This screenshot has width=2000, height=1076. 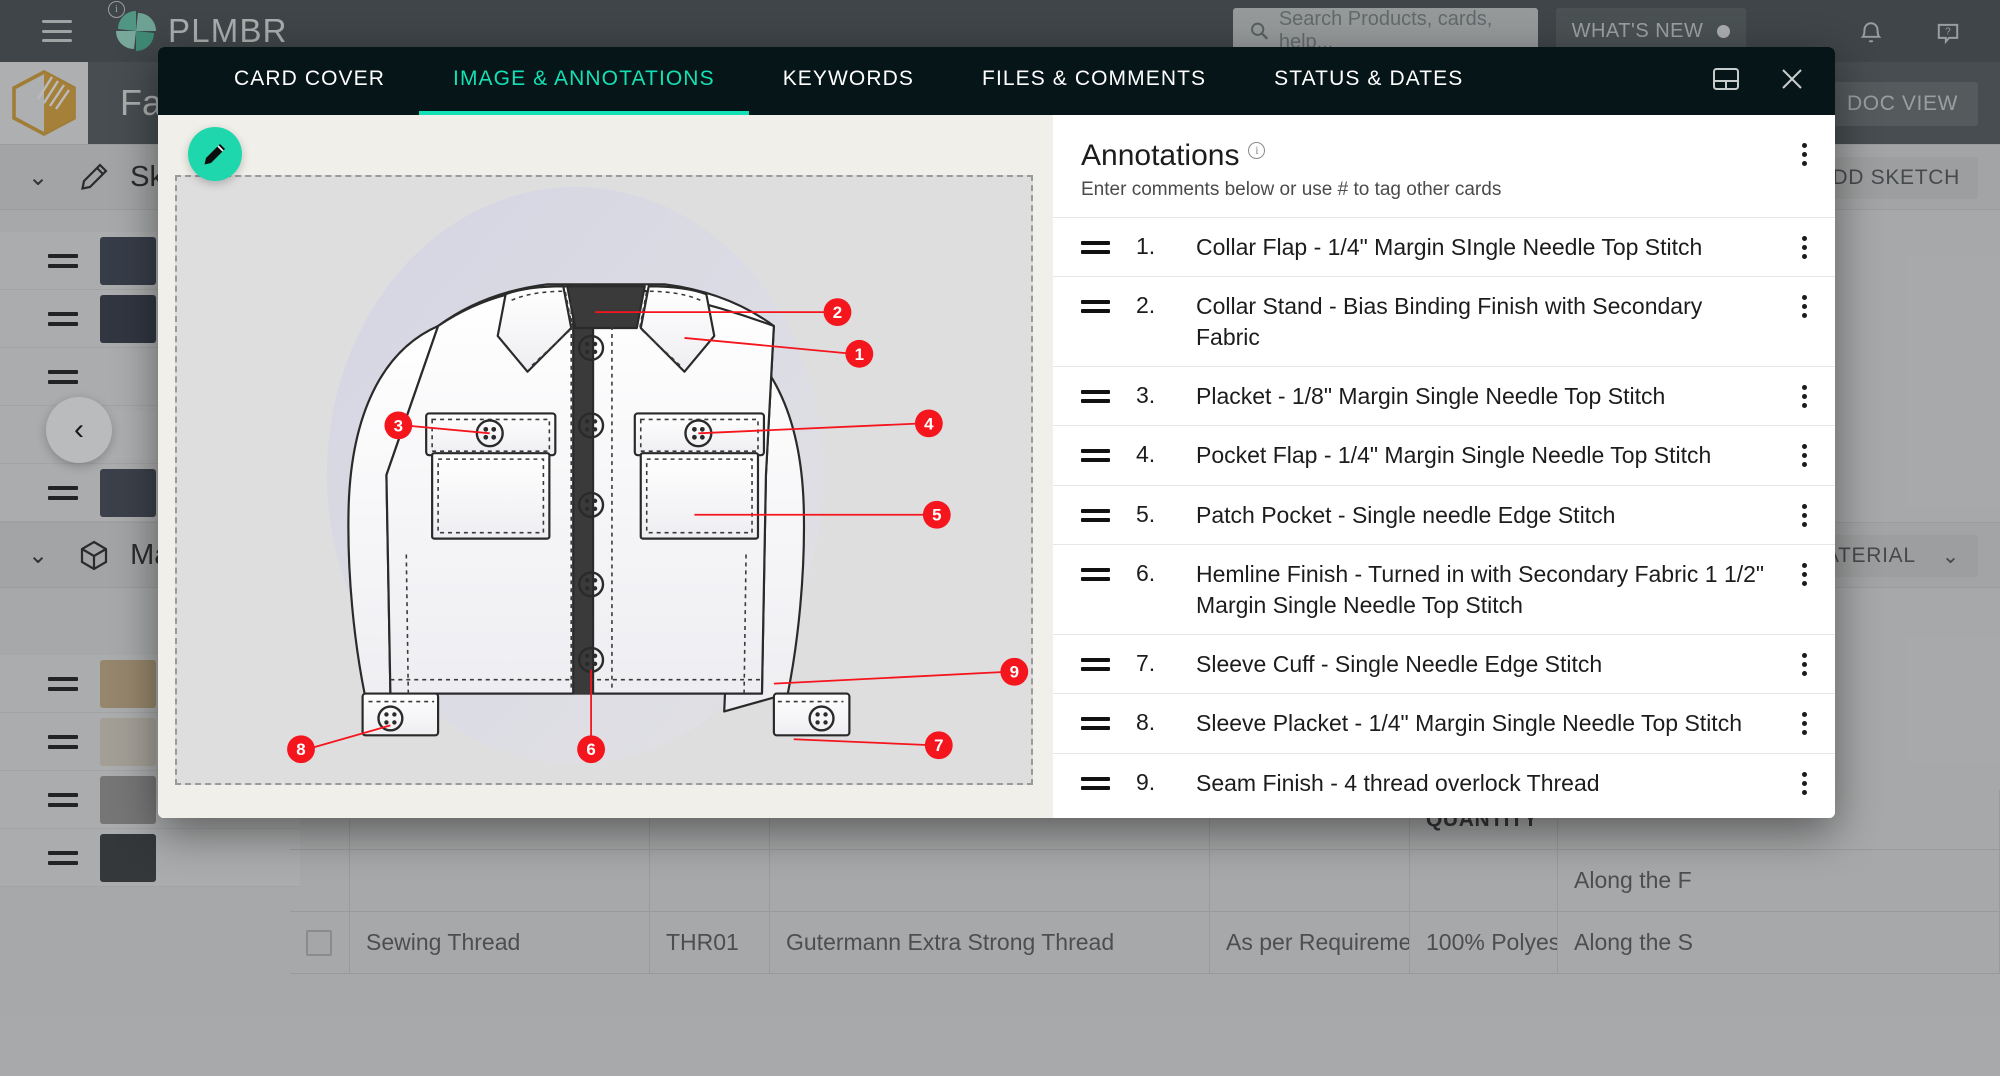 I want to click on close-icon, so click(x=1792, y=81).